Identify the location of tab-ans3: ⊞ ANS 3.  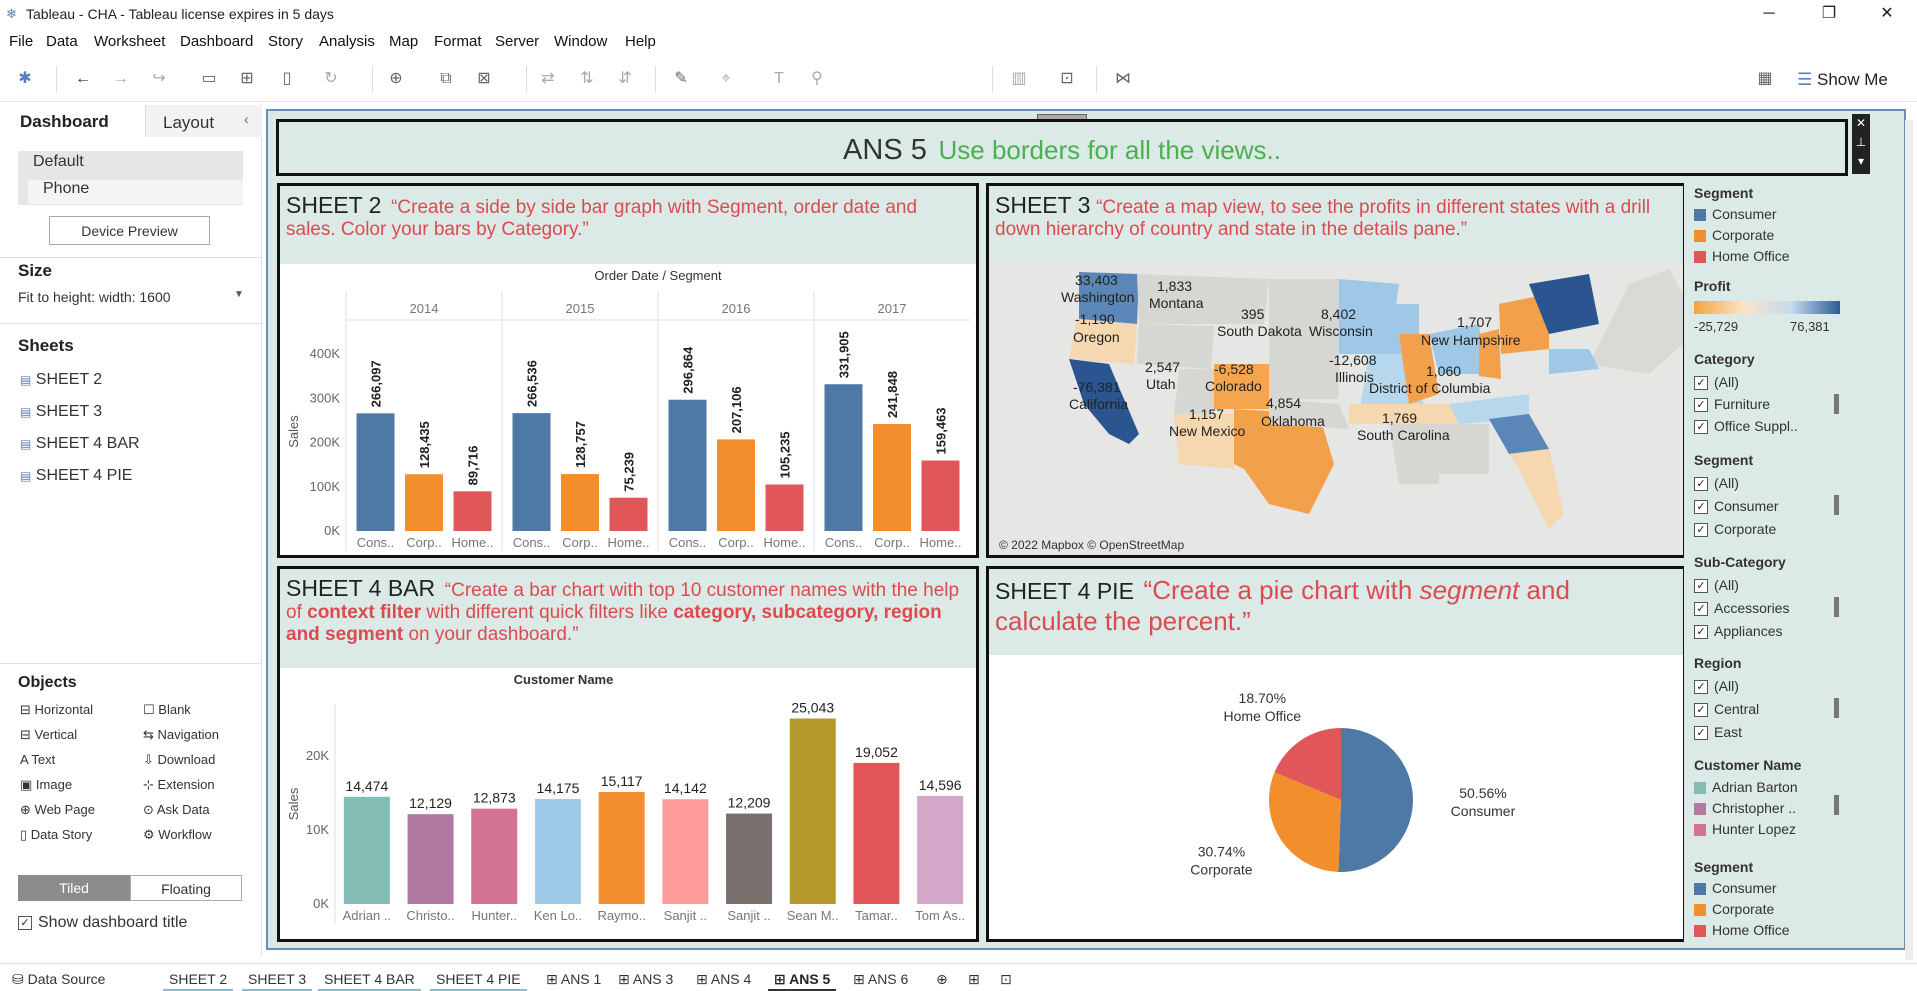
(645, 979).